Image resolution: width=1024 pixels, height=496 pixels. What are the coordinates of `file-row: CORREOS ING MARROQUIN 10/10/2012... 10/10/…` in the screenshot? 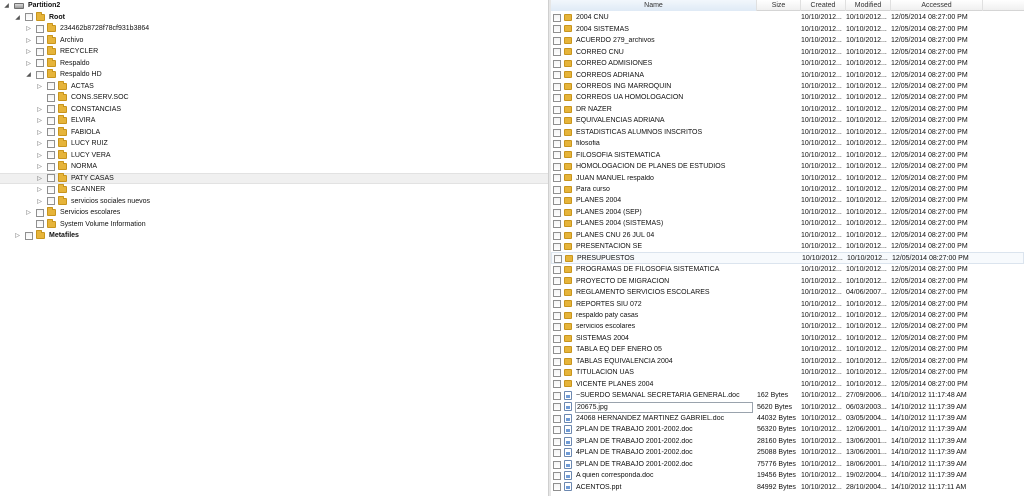 It's located at (787, 87).